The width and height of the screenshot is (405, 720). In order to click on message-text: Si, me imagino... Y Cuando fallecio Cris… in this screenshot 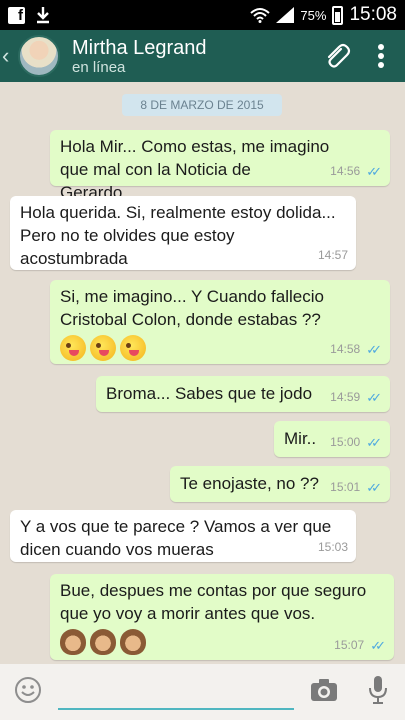, I will do `click(192, 308)`.